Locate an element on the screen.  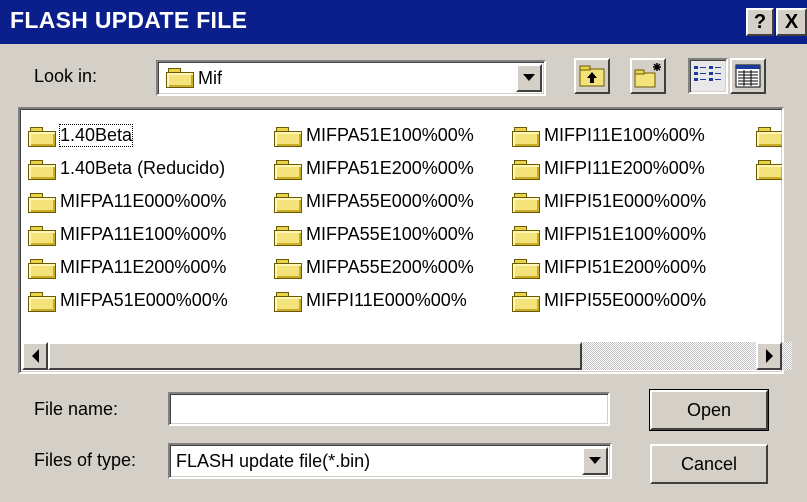
arrow-right-icon is located at coordinates (769, 356).